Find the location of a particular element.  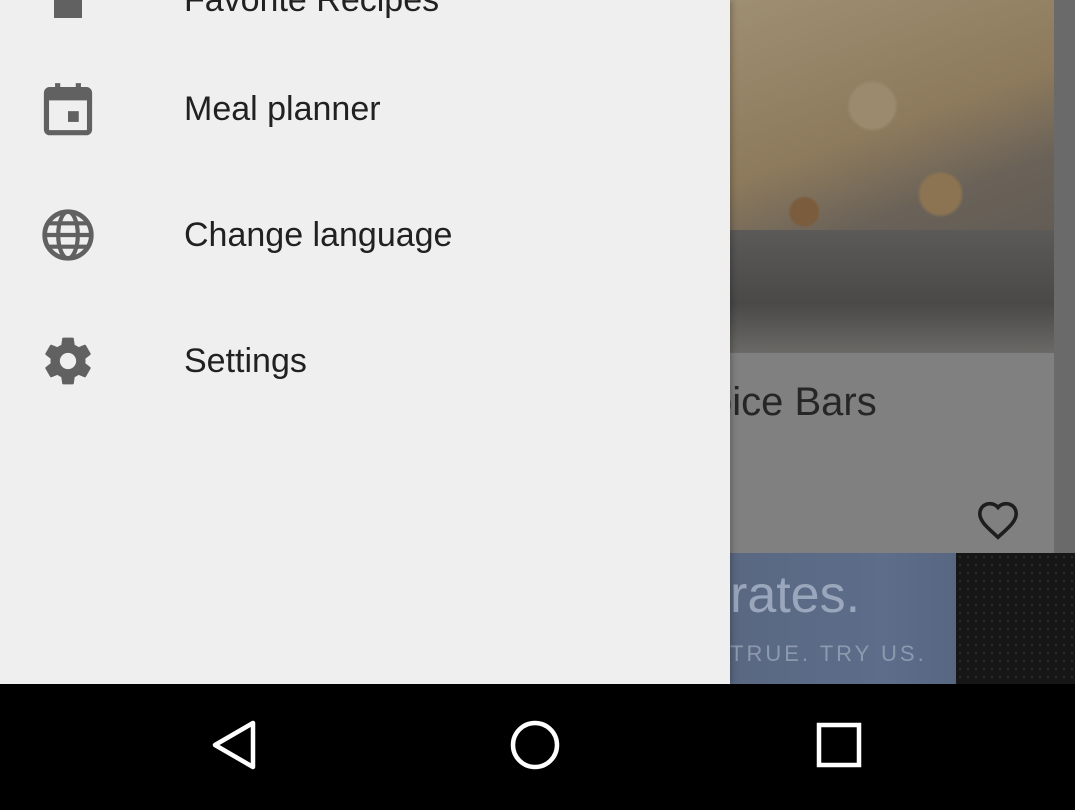

ad-dark-panel is located at coordinates (1015, 618).